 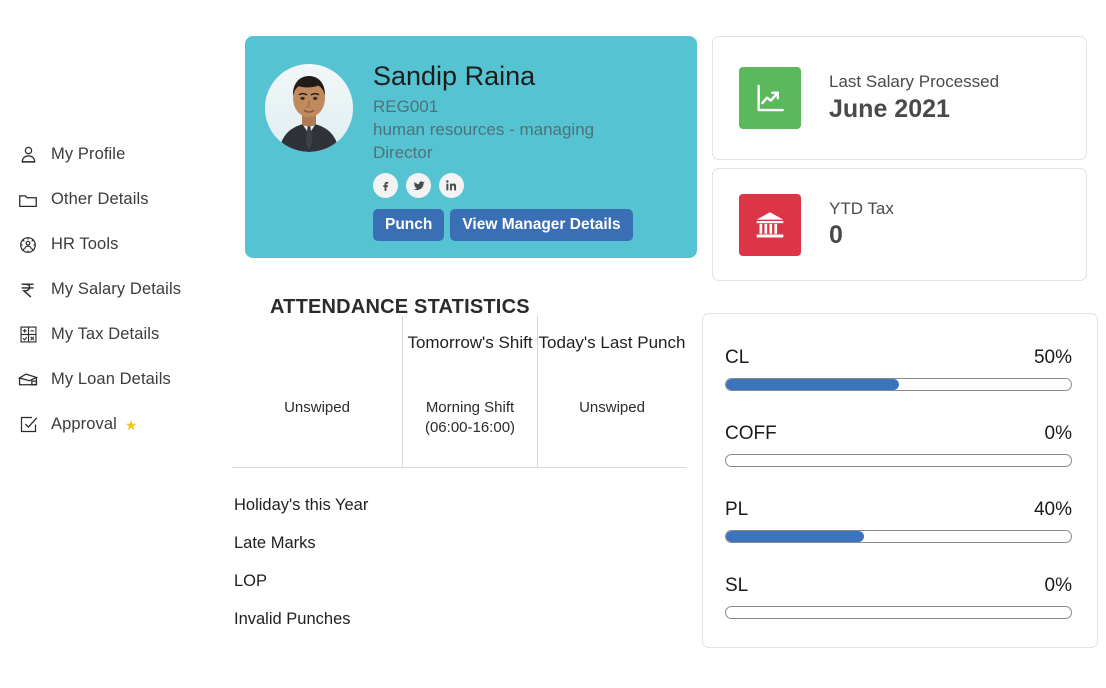 What do you see at coordinates (85, 244) in the screenshot?
I see `sidebar-item-label: HR Tools` at bounding box center [85, 244].